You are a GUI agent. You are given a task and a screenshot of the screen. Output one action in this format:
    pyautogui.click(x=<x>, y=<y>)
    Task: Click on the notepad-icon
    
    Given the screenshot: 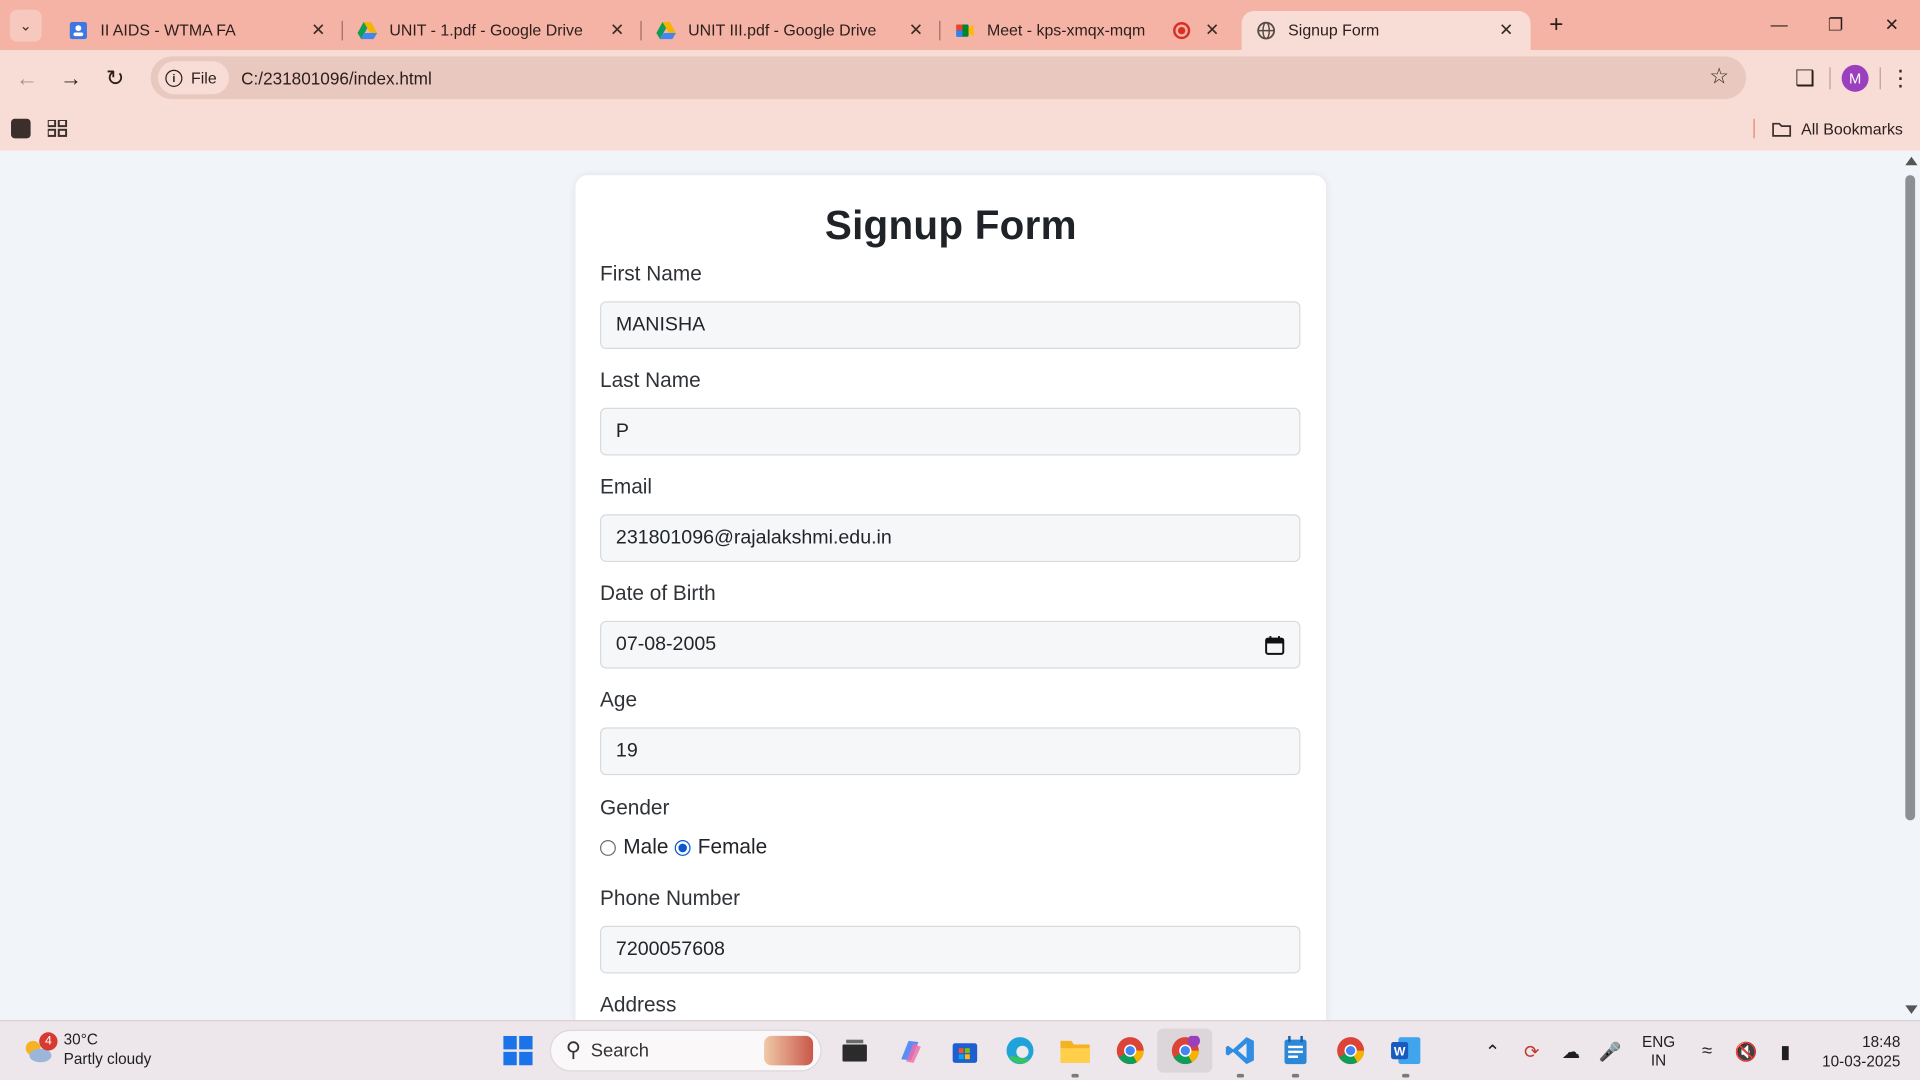 What is the action you would take?
    pyautogui.click(x=1294, y=1053)
    